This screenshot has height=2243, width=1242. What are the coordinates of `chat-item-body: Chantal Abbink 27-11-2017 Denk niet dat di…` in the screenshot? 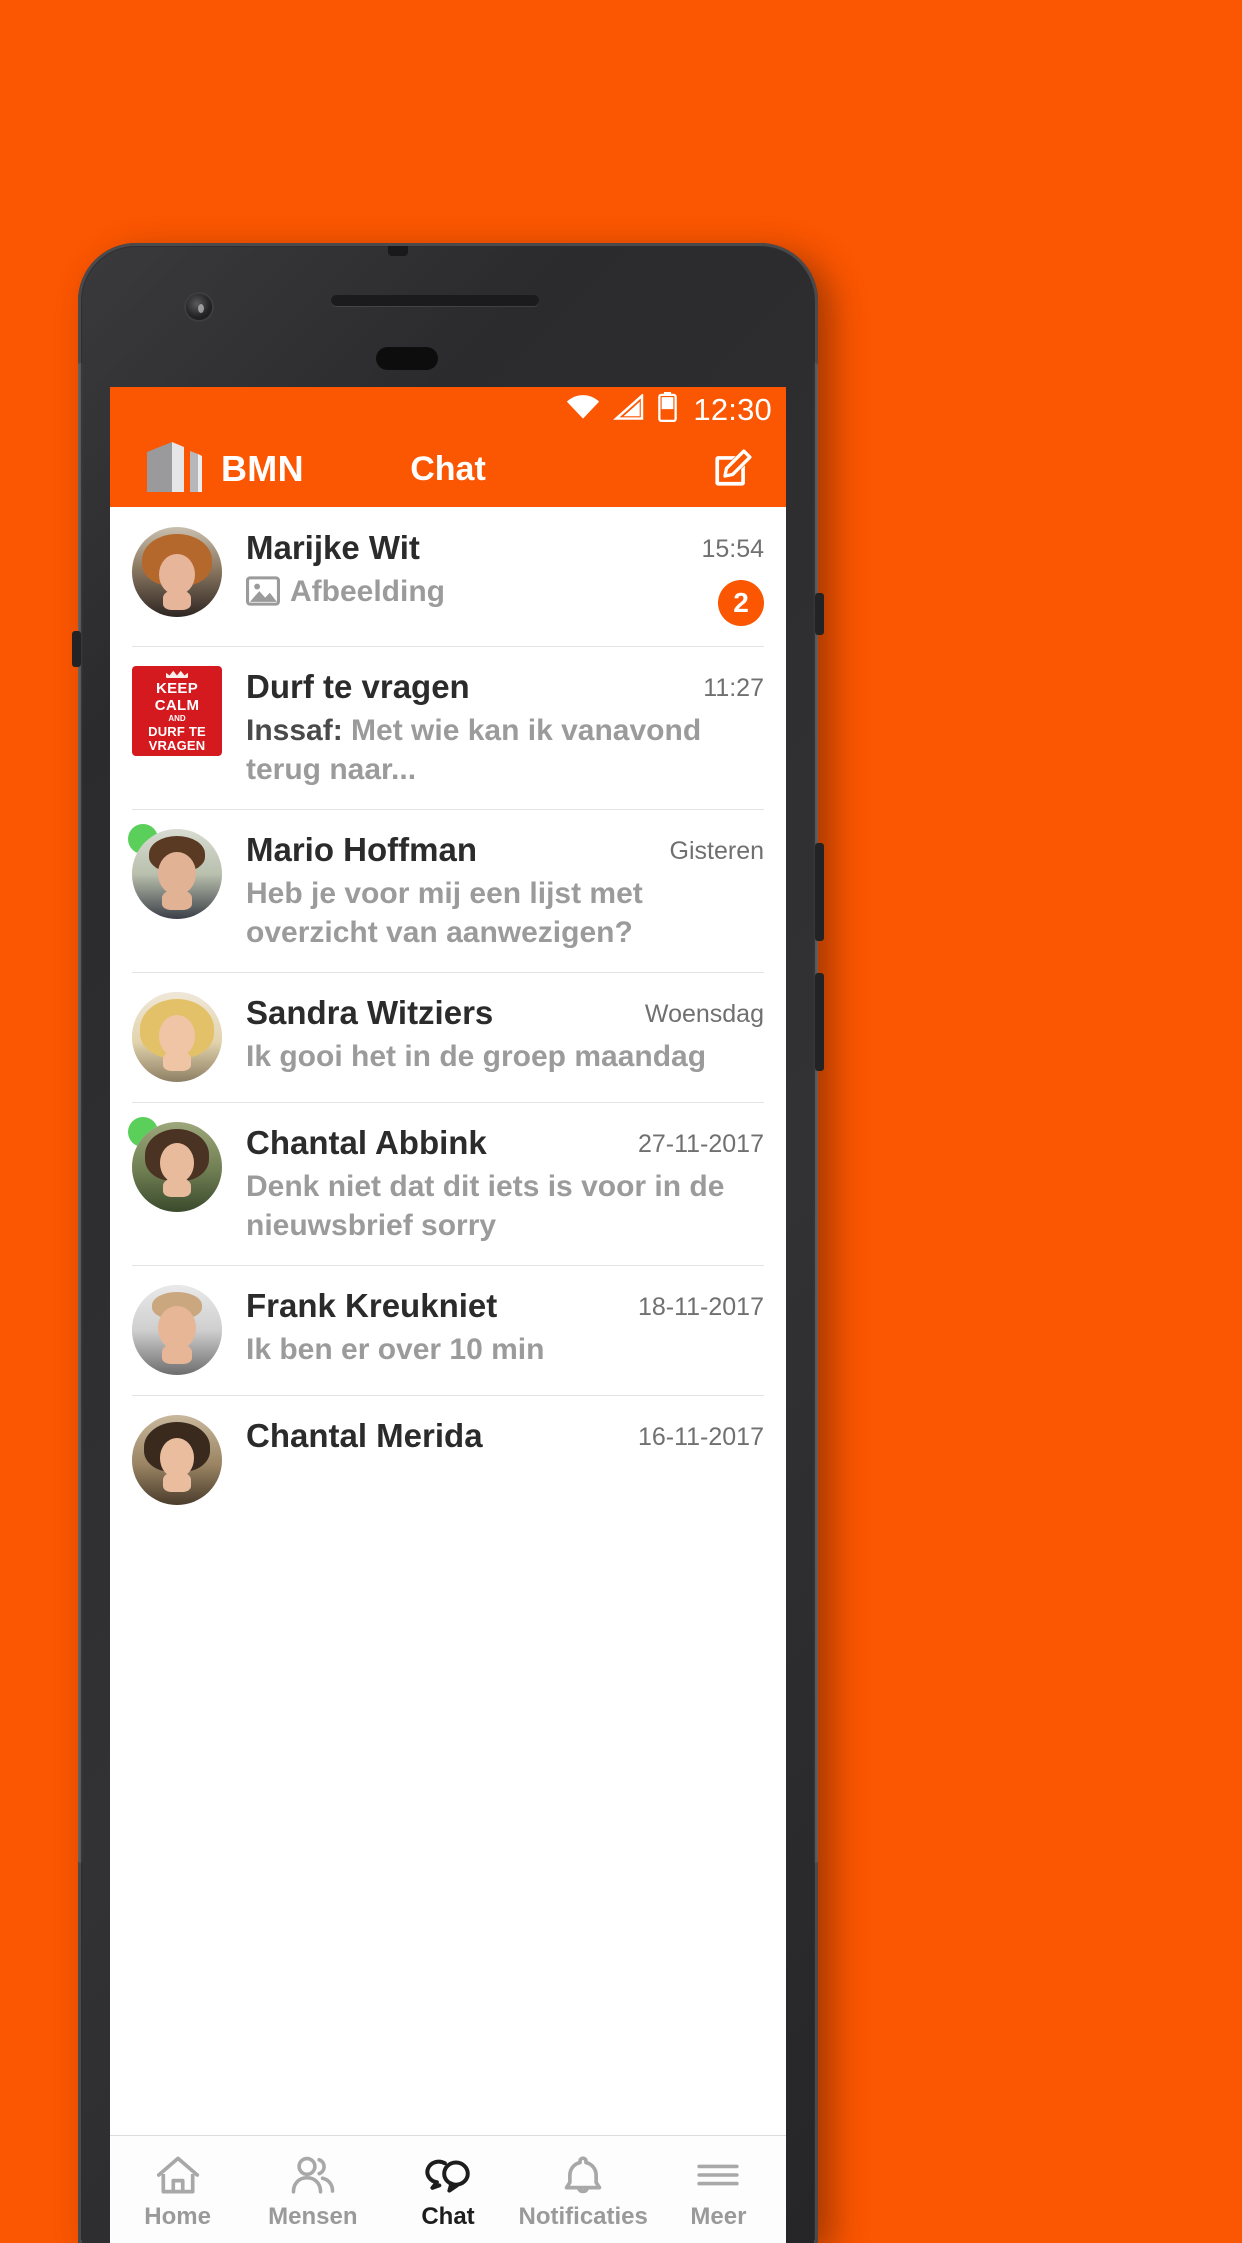 It's located at (505, 1183).